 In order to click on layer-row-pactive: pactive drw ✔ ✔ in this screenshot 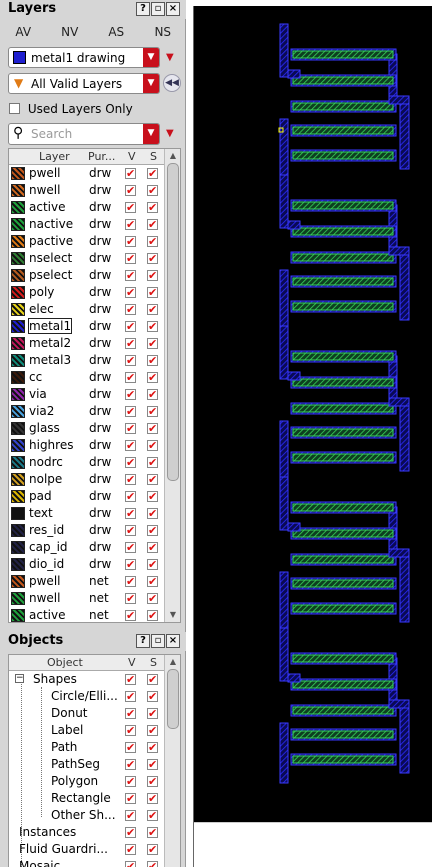, I will do `click(94, 241)`.